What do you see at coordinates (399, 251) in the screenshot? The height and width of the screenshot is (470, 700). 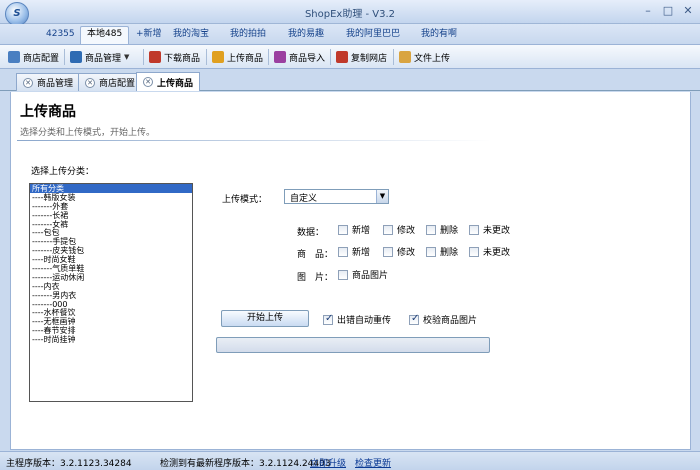 I see `goods-modify-checkbox: 修改` at bounding box center [399, 251].